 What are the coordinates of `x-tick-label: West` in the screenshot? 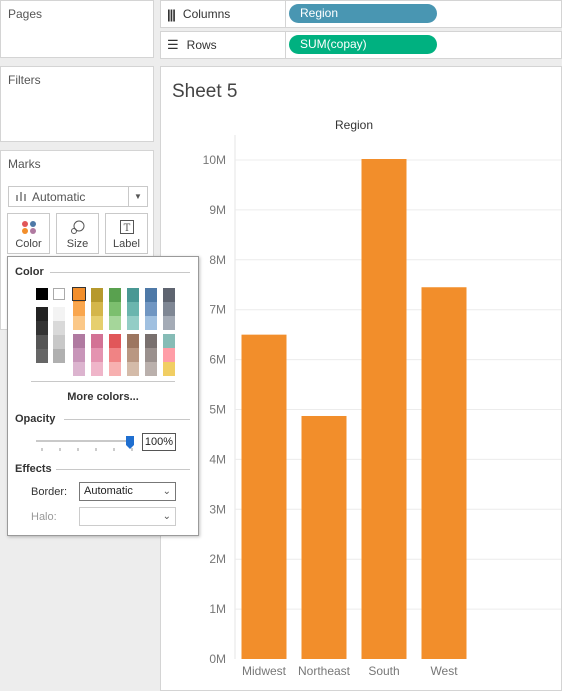 It's located at (444, 671).